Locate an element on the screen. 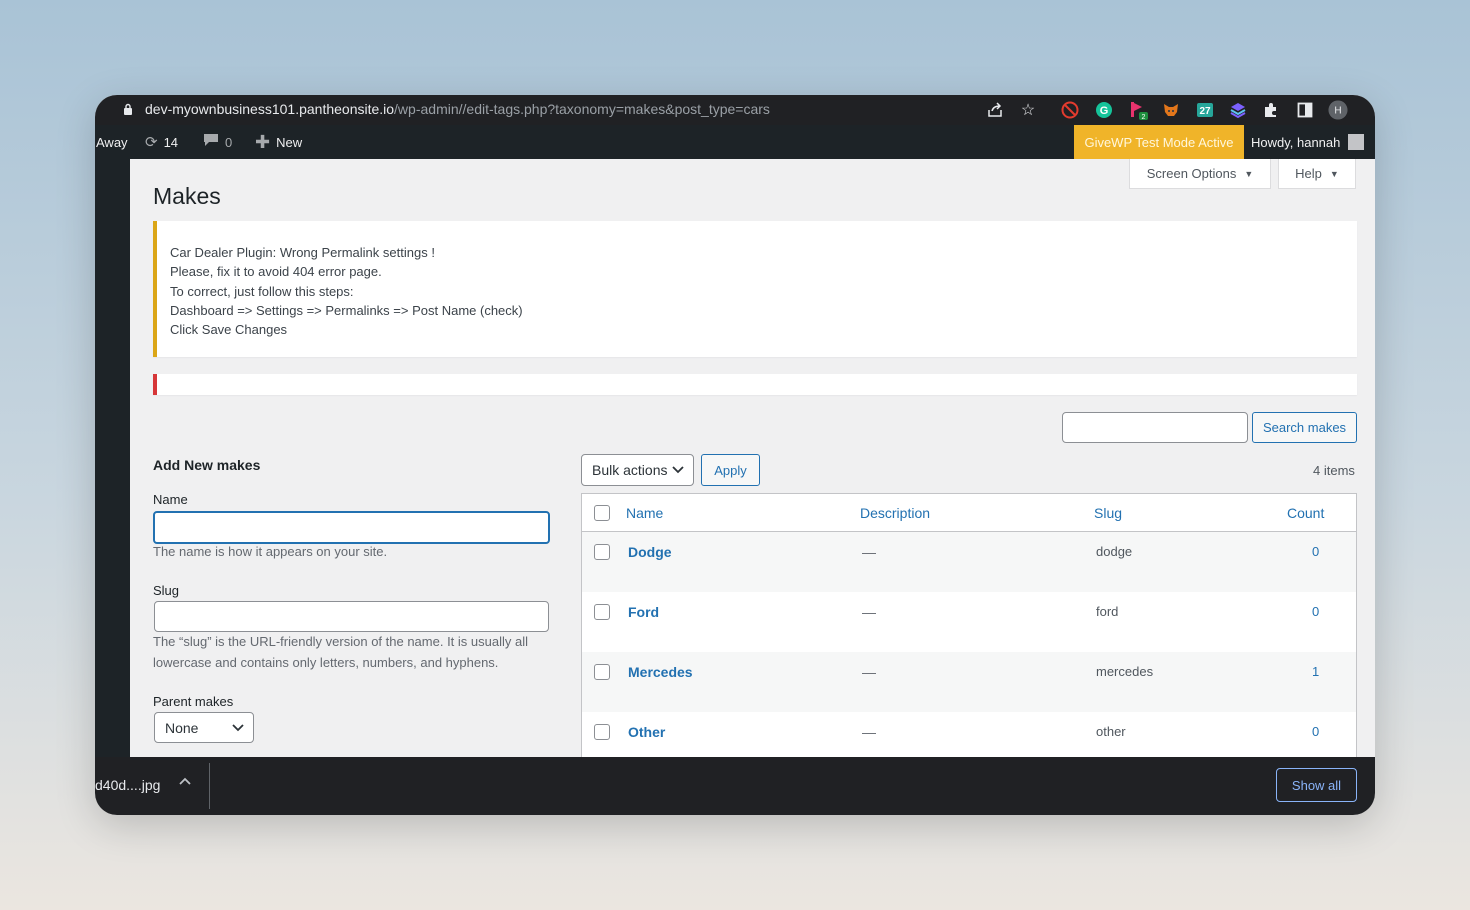 Image resolution: width=1470 pixels, height=910 pixels. slug-field is located at coordinates (351, 616).